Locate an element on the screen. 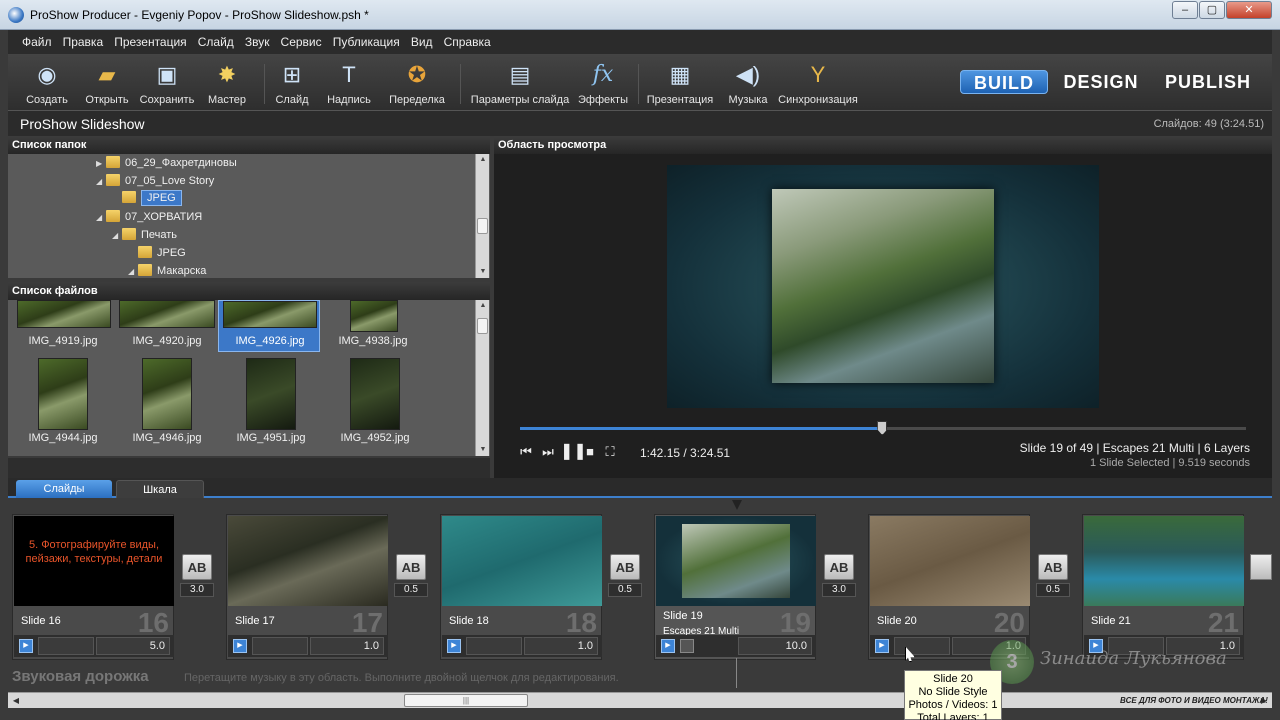 The width and height of the screenshot is (1280, 720). caption-button: T Надпись is located at coordinates (349, 82).